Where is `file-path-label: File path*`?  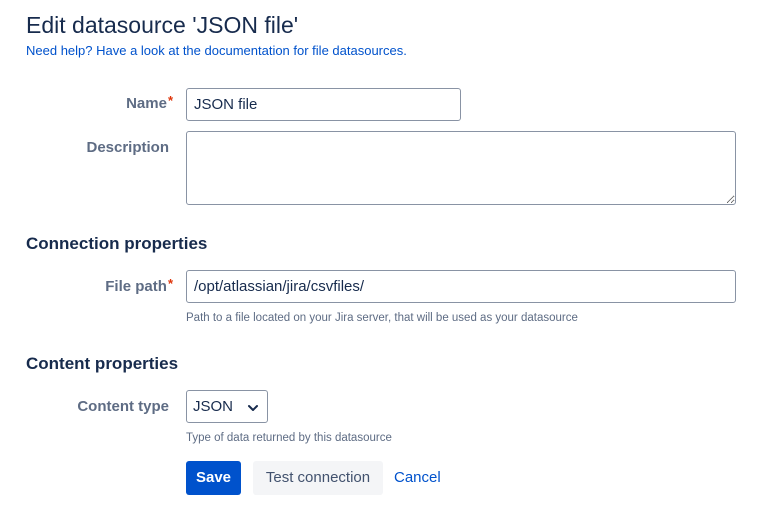
file-path-label: File path* is located at coordinates (139, 285).